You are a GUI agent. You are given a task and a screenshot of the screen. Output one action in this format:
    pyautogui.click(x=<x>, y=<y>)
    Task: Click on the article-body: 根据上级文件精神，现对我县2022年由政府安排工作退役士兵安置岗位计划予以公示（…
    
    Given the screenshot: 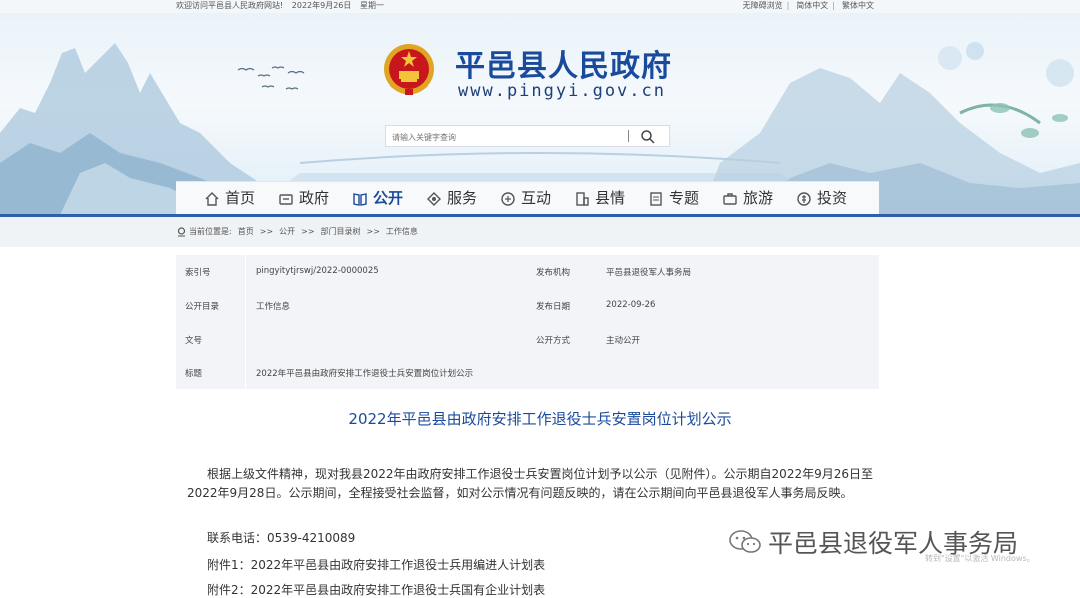 What is the action you would take?
    pyautogui.click(x=530, y=484)
    